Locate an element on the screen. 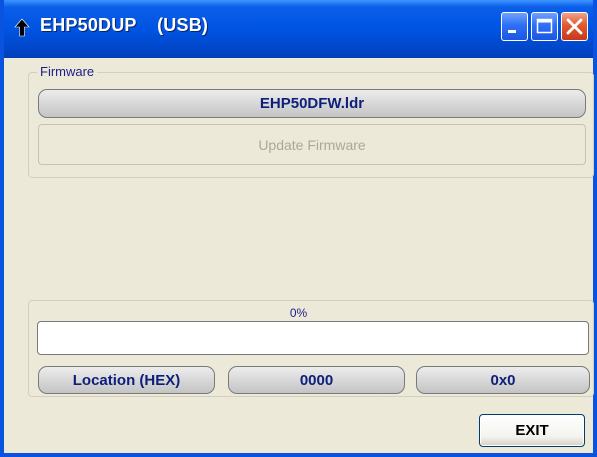 This screenshot has height=457, width=597. firmware-group-label: Firmware is located at coordinates (67, 71).